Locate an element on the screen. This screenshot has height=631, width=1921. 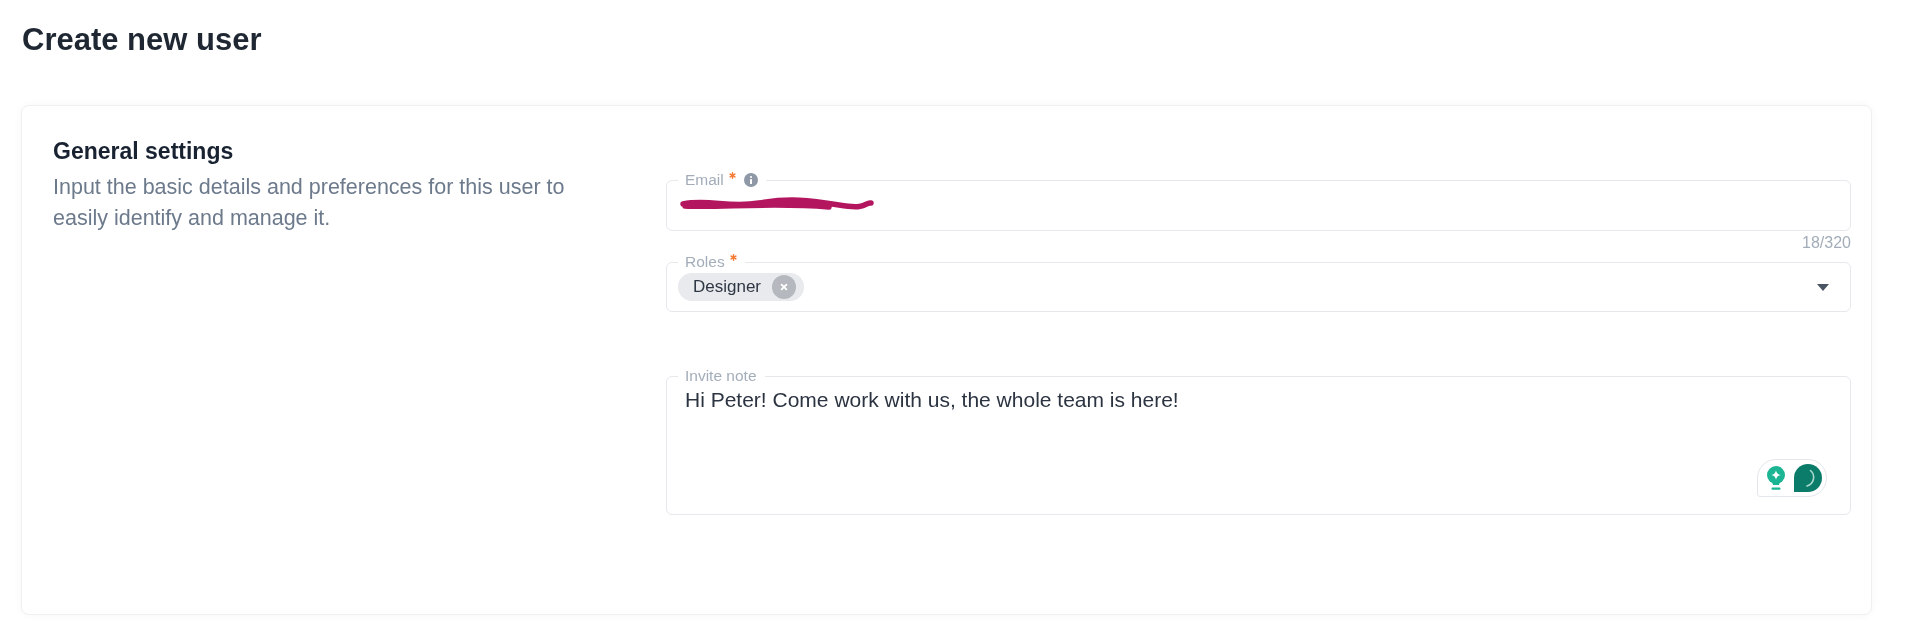
assistant-widget is located at coordinates (1792, 478).